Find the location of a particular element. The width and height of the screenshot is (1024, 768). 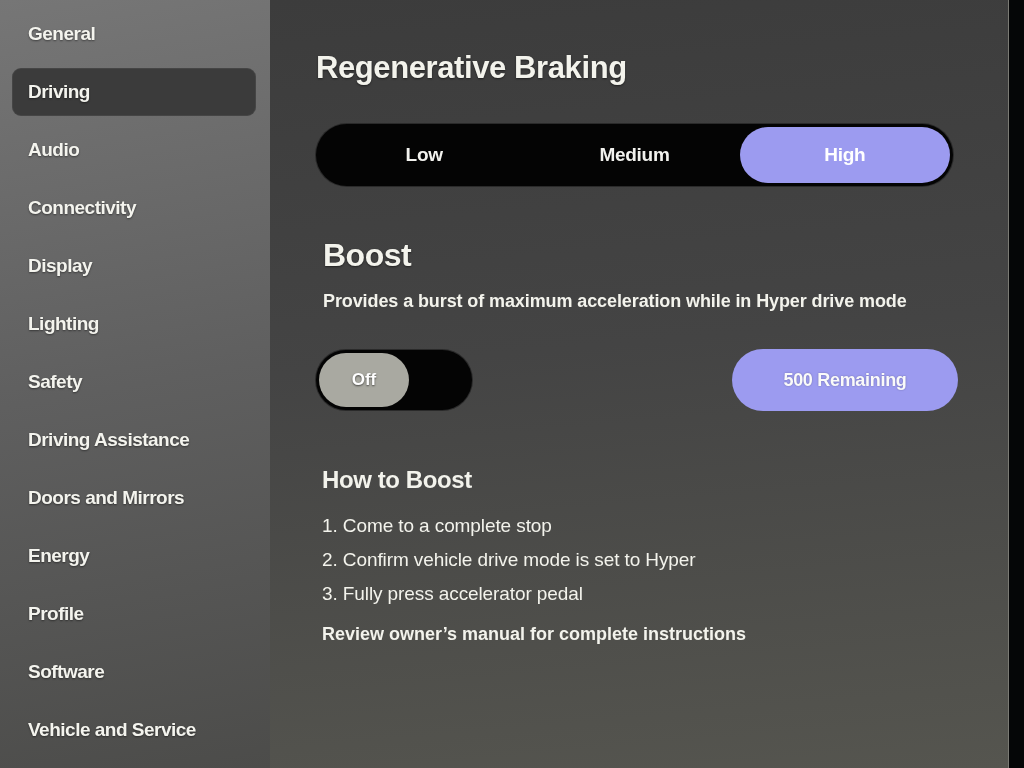

sidebar-item: Lighting is located at coordinates (134, 324).